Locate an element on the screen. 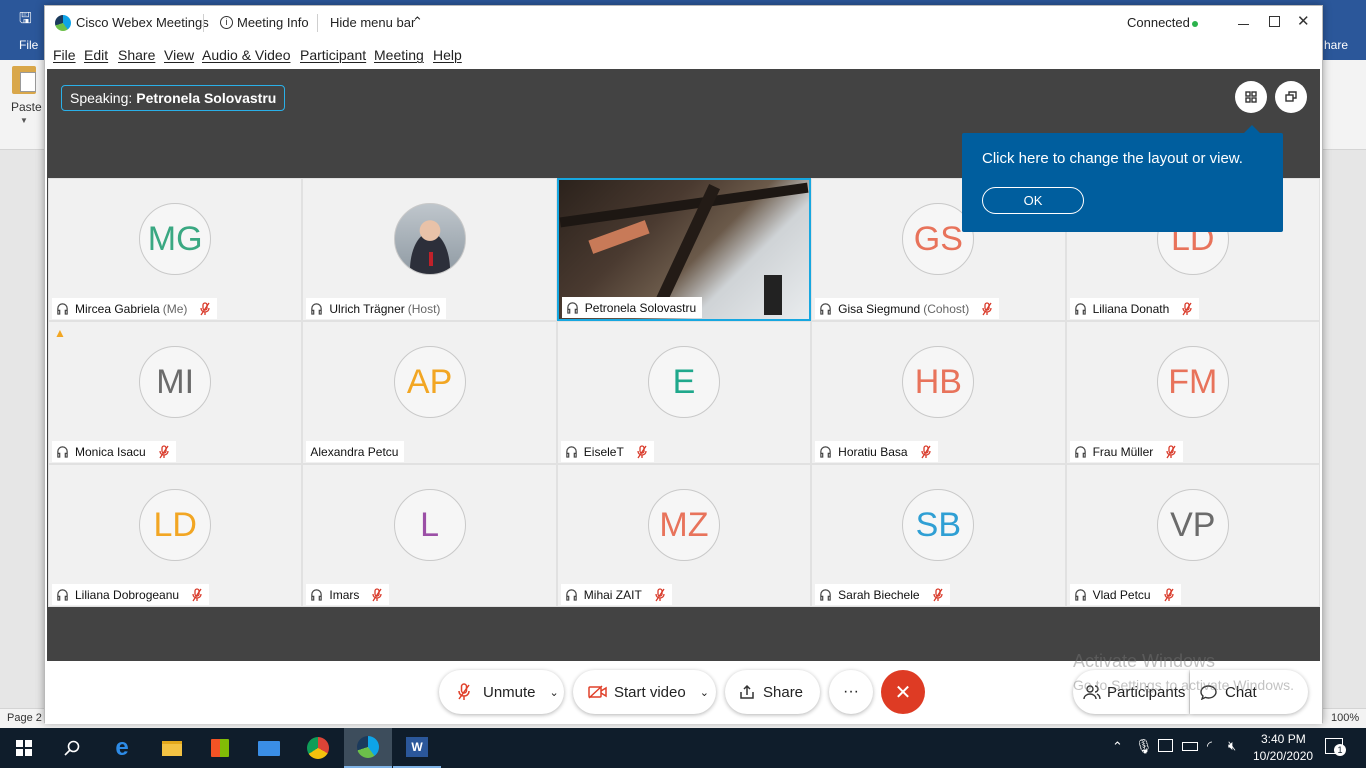 The width and height of the screenshot is (1366, 768). clock-date: 10/20/2020 is located at coordinates (1283, 756).